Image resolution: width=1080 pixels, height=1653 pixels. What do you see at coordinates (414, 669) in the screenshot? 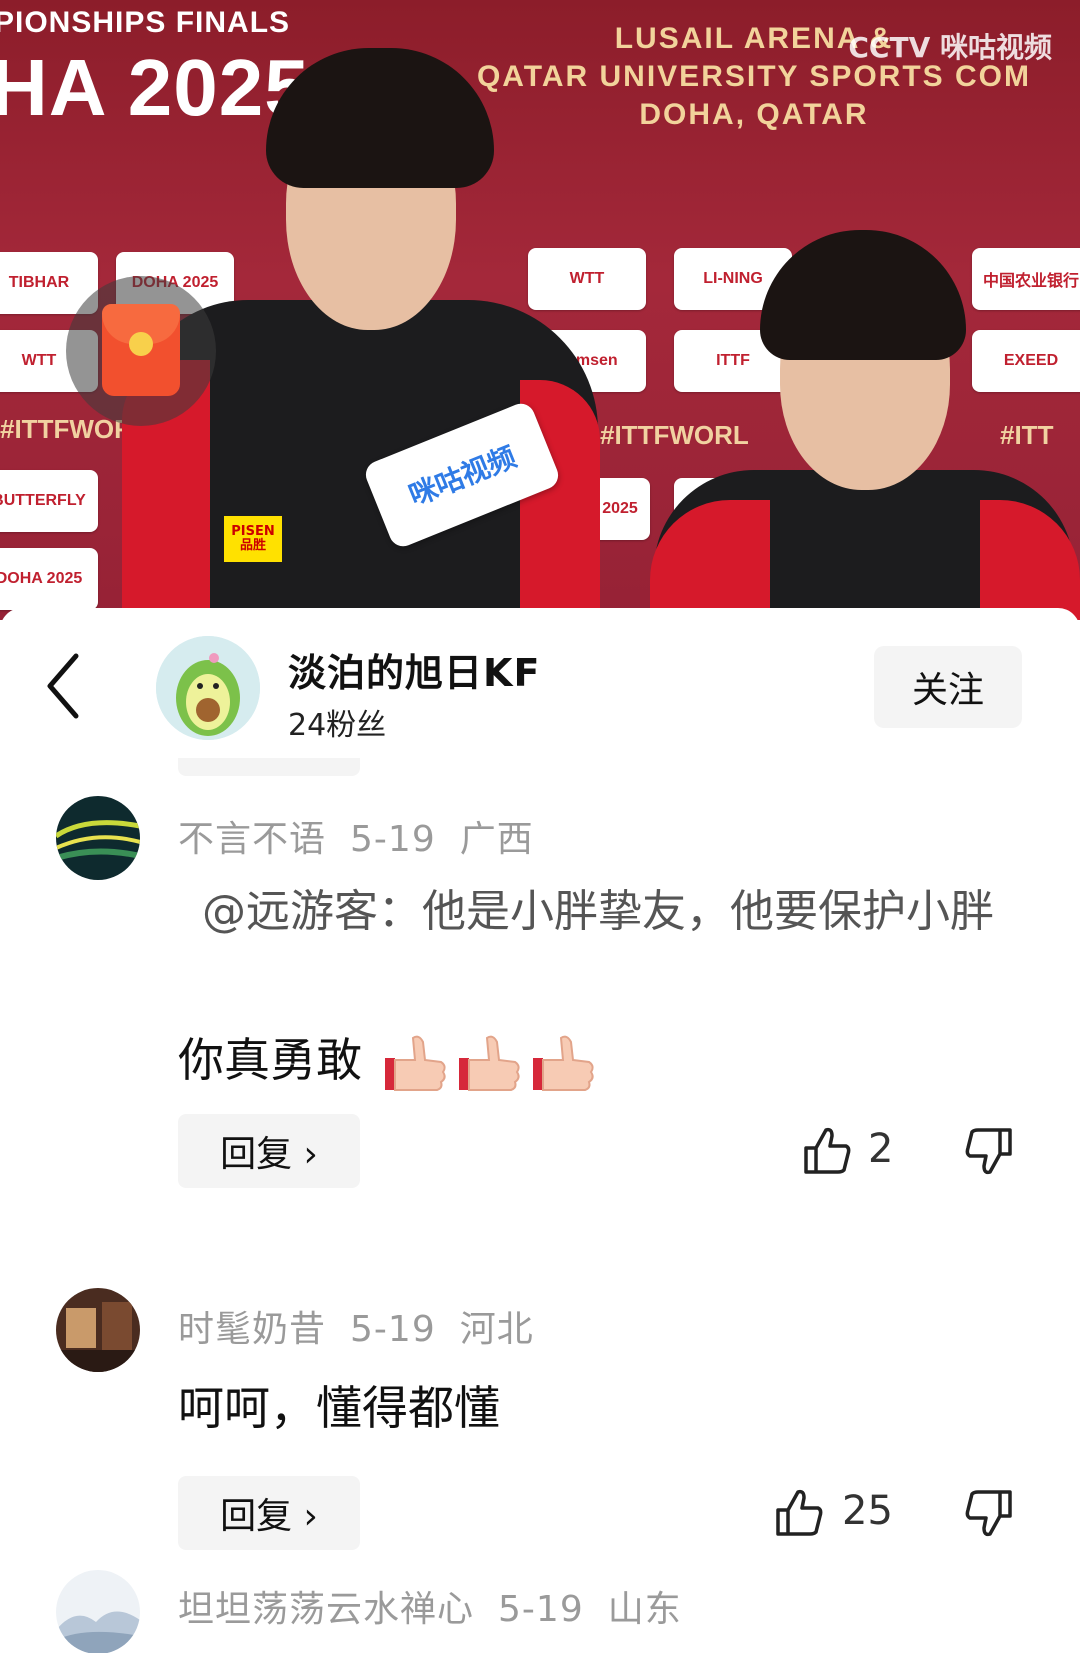
I see `username: 淡泊的旭日KF` at bounding box center [414, 669].